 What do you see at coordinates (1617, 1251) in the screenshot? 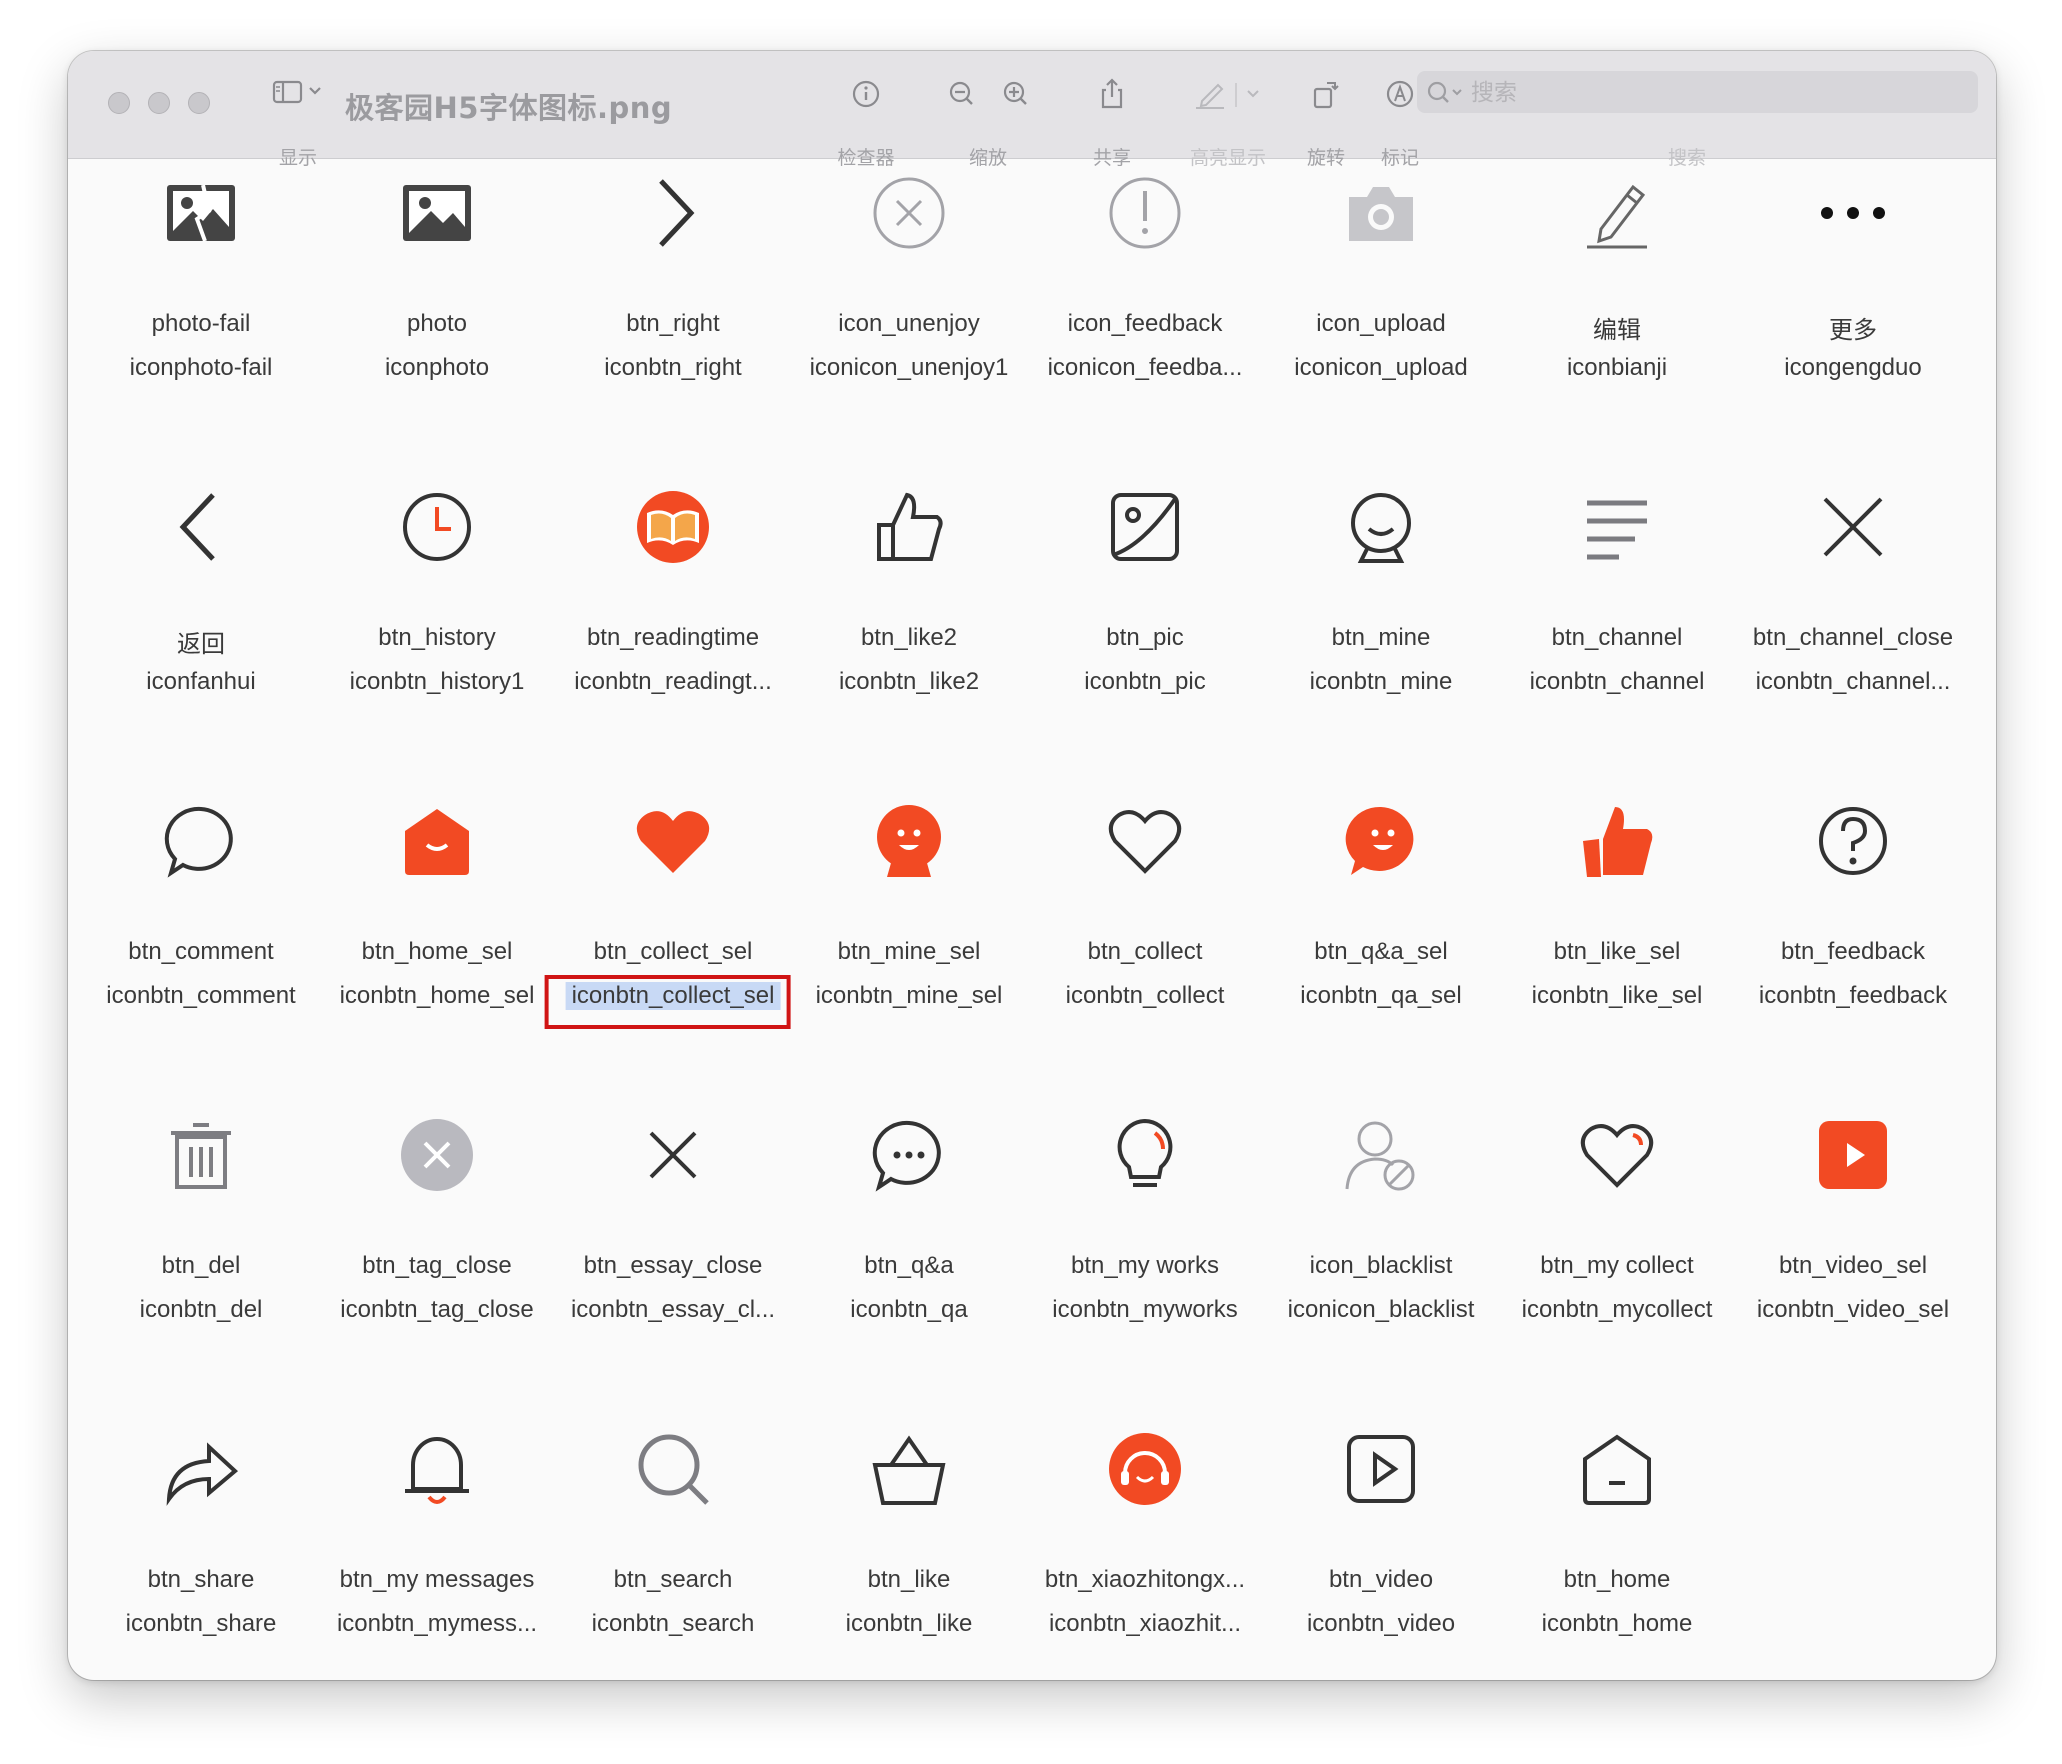
I see `icon-item: btn_my collect iconbtn_mycollect` at bounding box center [1617, 1251].